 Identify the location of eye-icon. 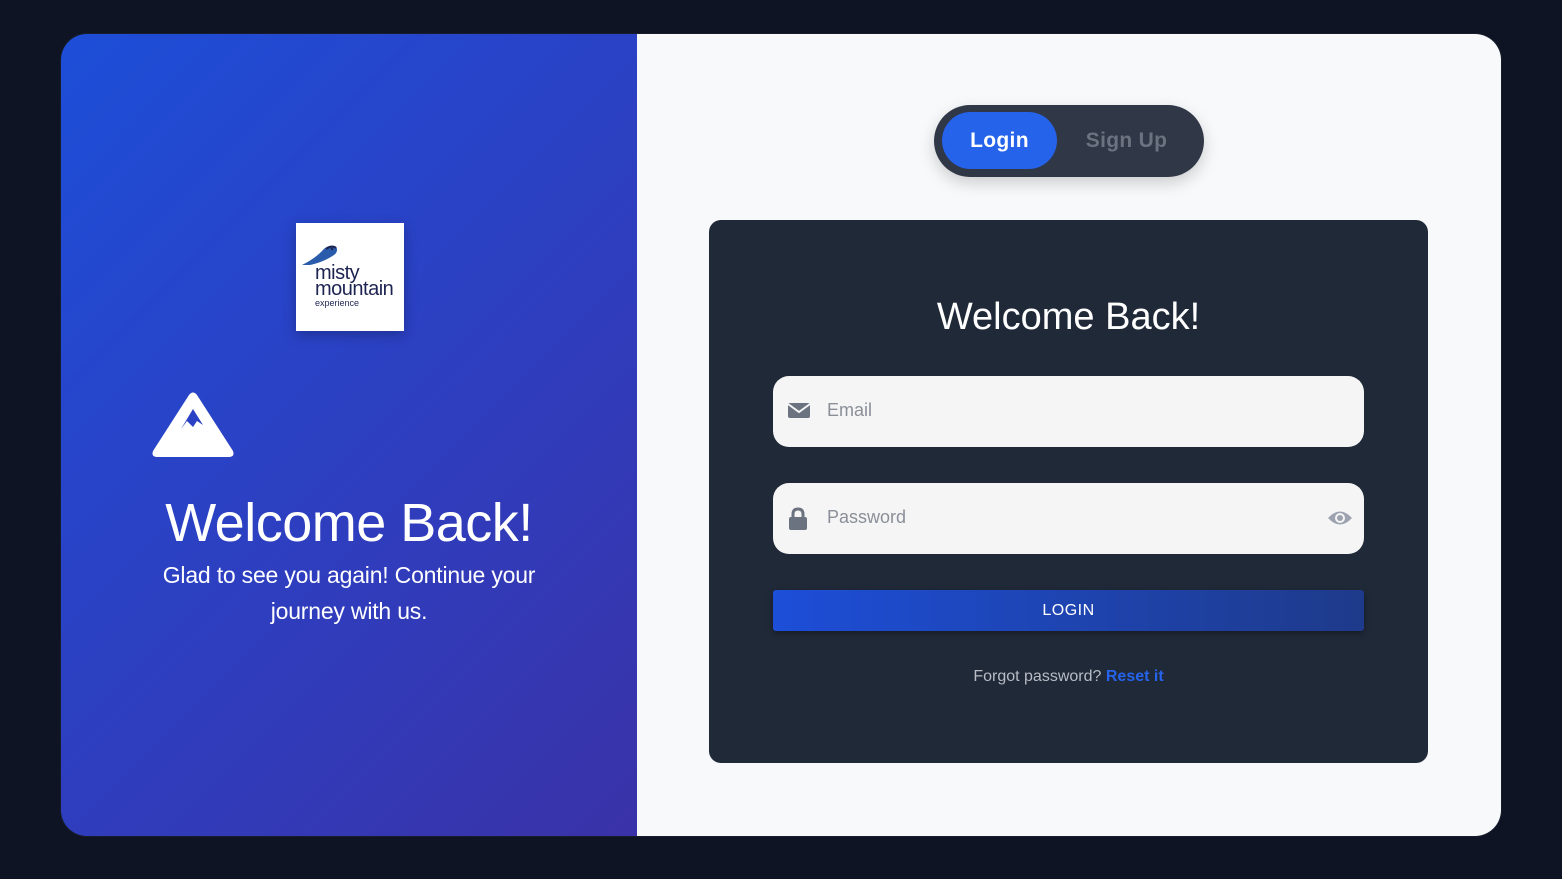
(1340, 518).